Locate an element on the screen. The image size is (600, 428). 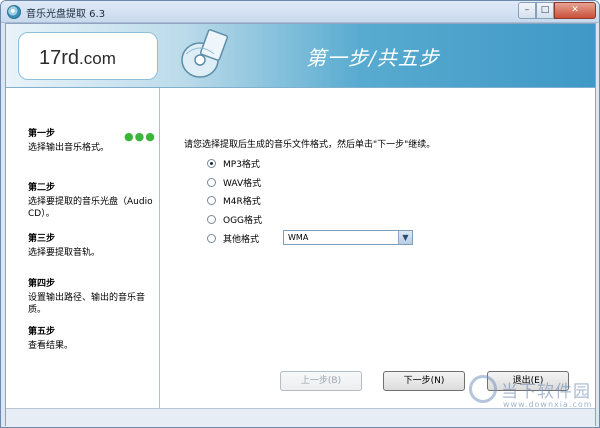
instruction-text: 请您选择提取后生成的音乐文件格式，然后单击"下一步"继续。 is located at coordinates (310, 145).